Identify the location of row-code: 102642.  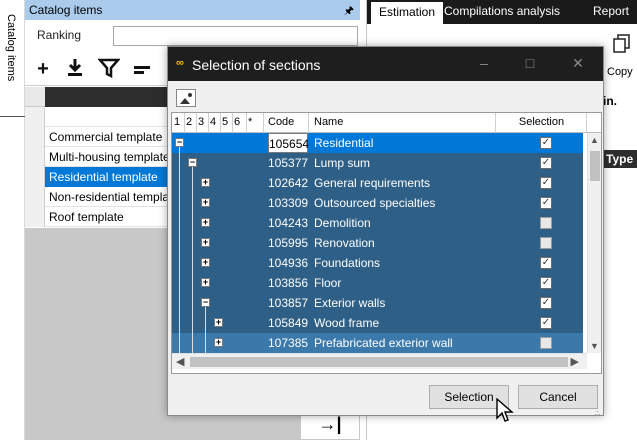
(288, 183).